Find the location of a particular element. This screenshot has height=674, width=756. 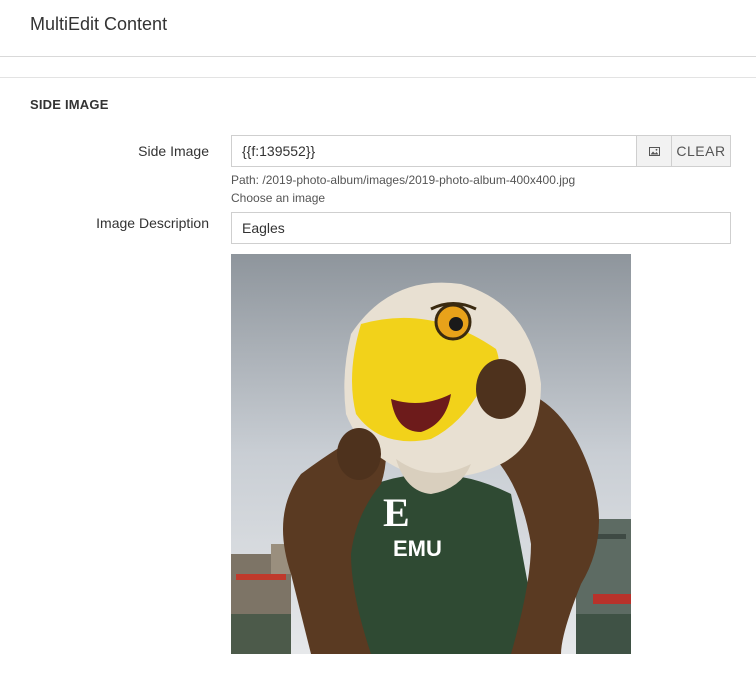

image-description-label: Image Description is located at coordinates (152, 223).